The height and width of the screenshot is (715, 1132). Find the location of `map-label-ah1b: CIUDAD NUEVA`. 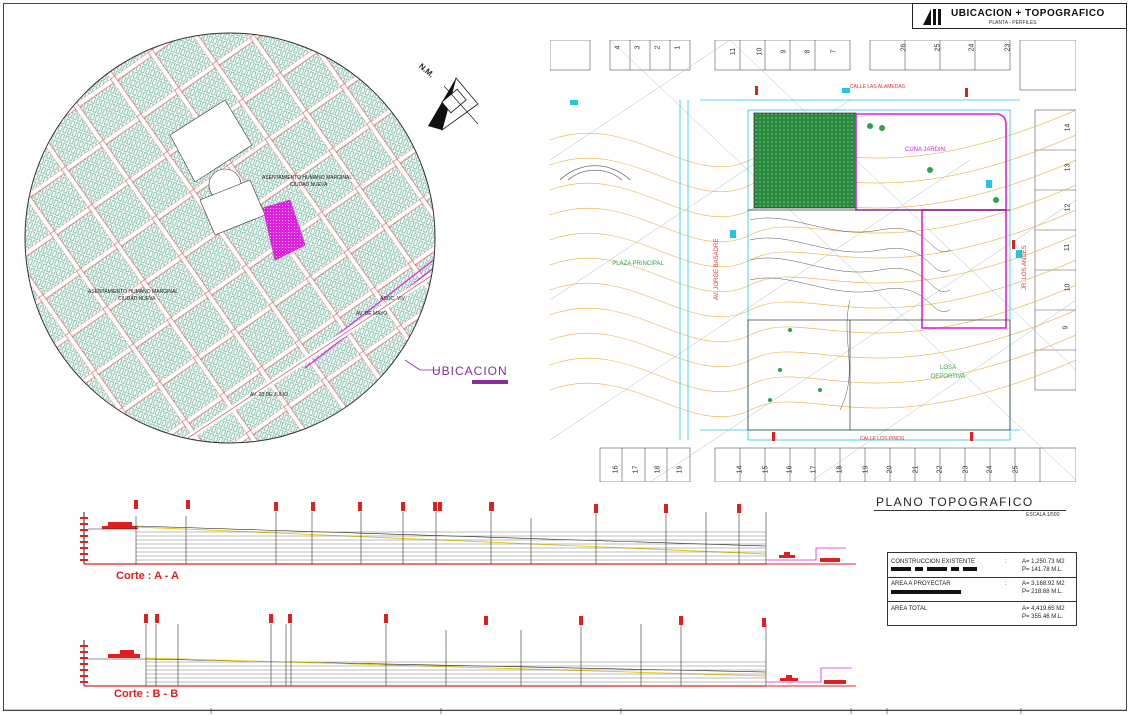

map-label-ah1b: CIUDAD NUEVA is located at coordinates (309, 185).